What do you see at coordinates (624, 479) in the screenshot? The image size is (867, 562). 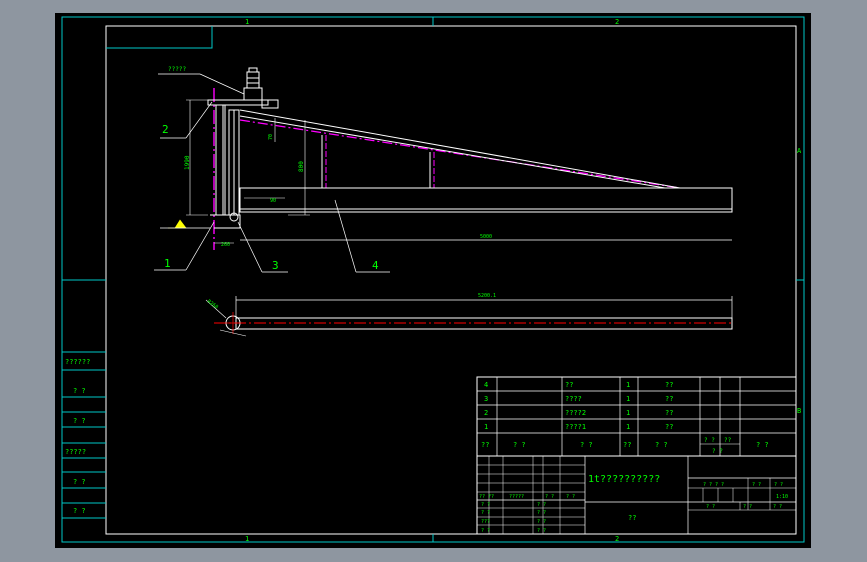 I see `drawing-title: 1t??????????` at bounding box center [624, 479].